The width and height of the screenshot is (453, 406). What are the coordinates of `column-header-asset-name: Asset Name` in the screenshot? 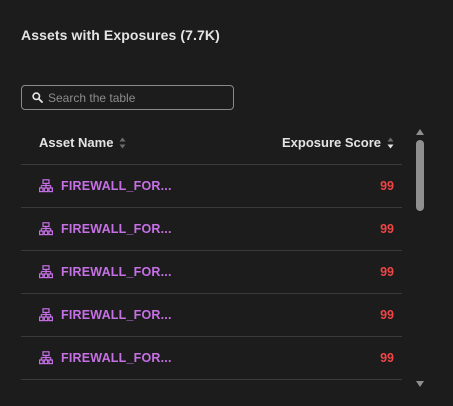 It's located at (82, 142).